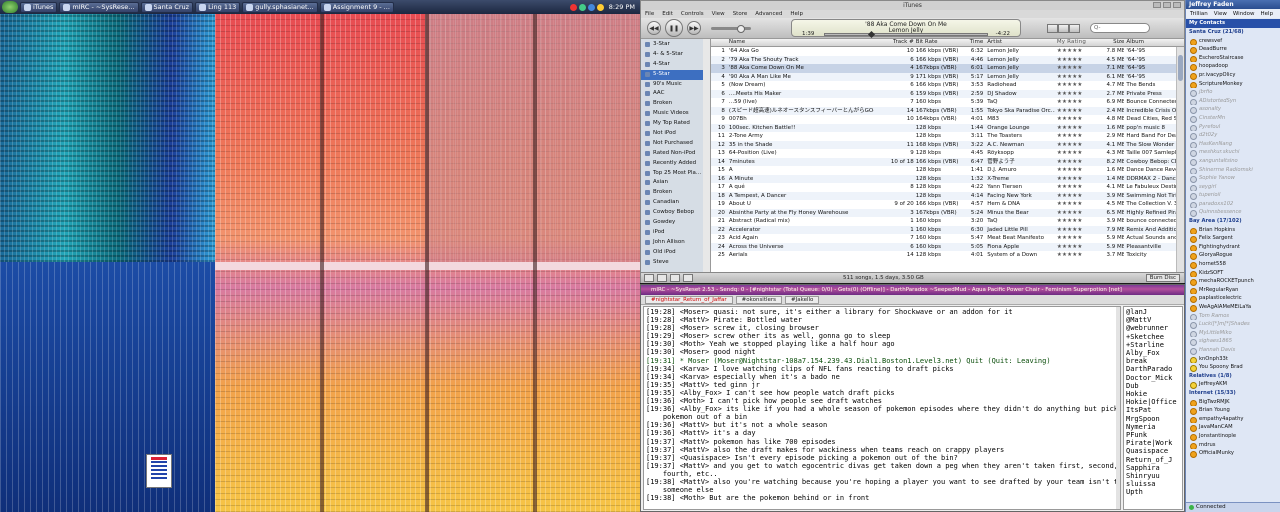  I want to click on contact-item: mdrus, so click(1233, 445).